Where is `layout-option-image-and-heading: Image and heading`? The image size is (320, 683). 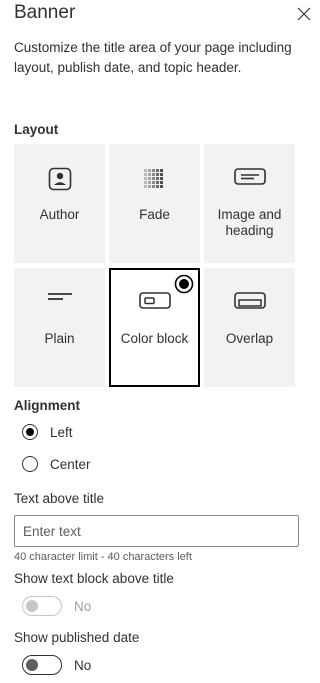
layout-option-image-and-heading: Image and heading is located at coordinates (249, 203).